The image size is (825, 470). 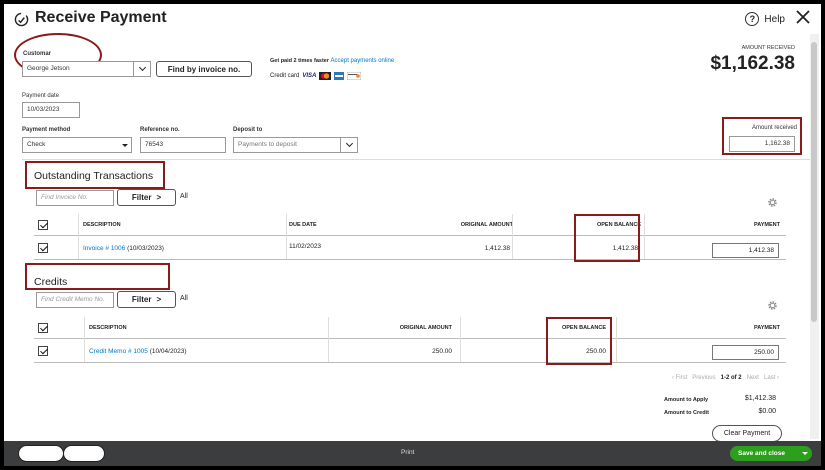 What do you see at coordinates (75, 198) in the screenshot?
I see `invoice-search-input: Find Invoice No.` at bounding box center [75, 198].